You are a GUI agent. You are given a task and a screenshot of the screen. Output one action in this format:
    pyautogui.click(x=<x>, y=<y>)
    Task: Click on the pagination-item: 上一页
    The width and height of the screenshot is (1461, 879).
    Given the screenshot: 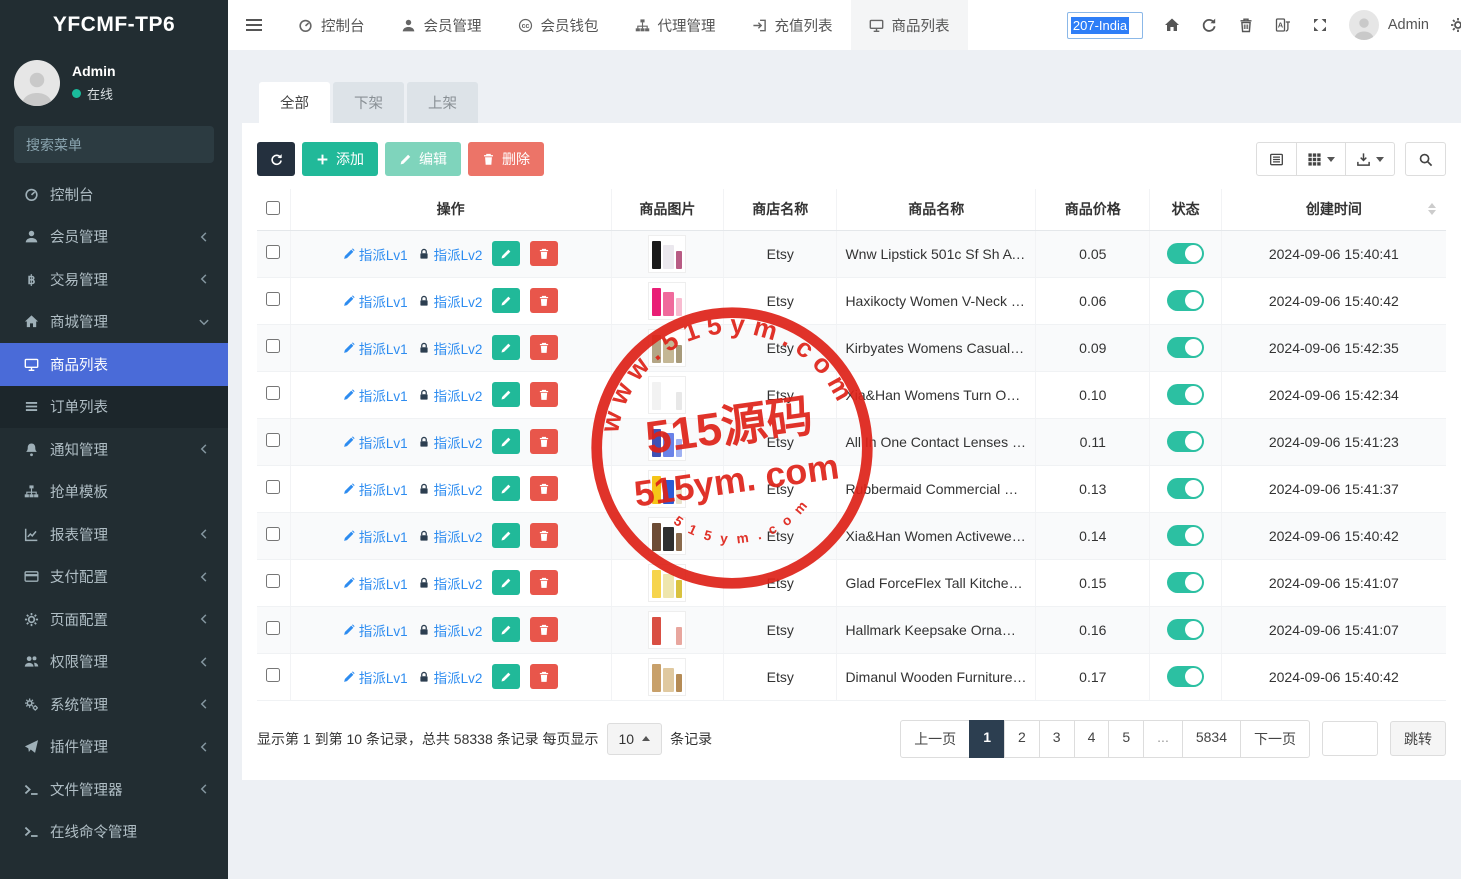 What is the action you would take?
    pyautogui.click(x=935, y=738)
    